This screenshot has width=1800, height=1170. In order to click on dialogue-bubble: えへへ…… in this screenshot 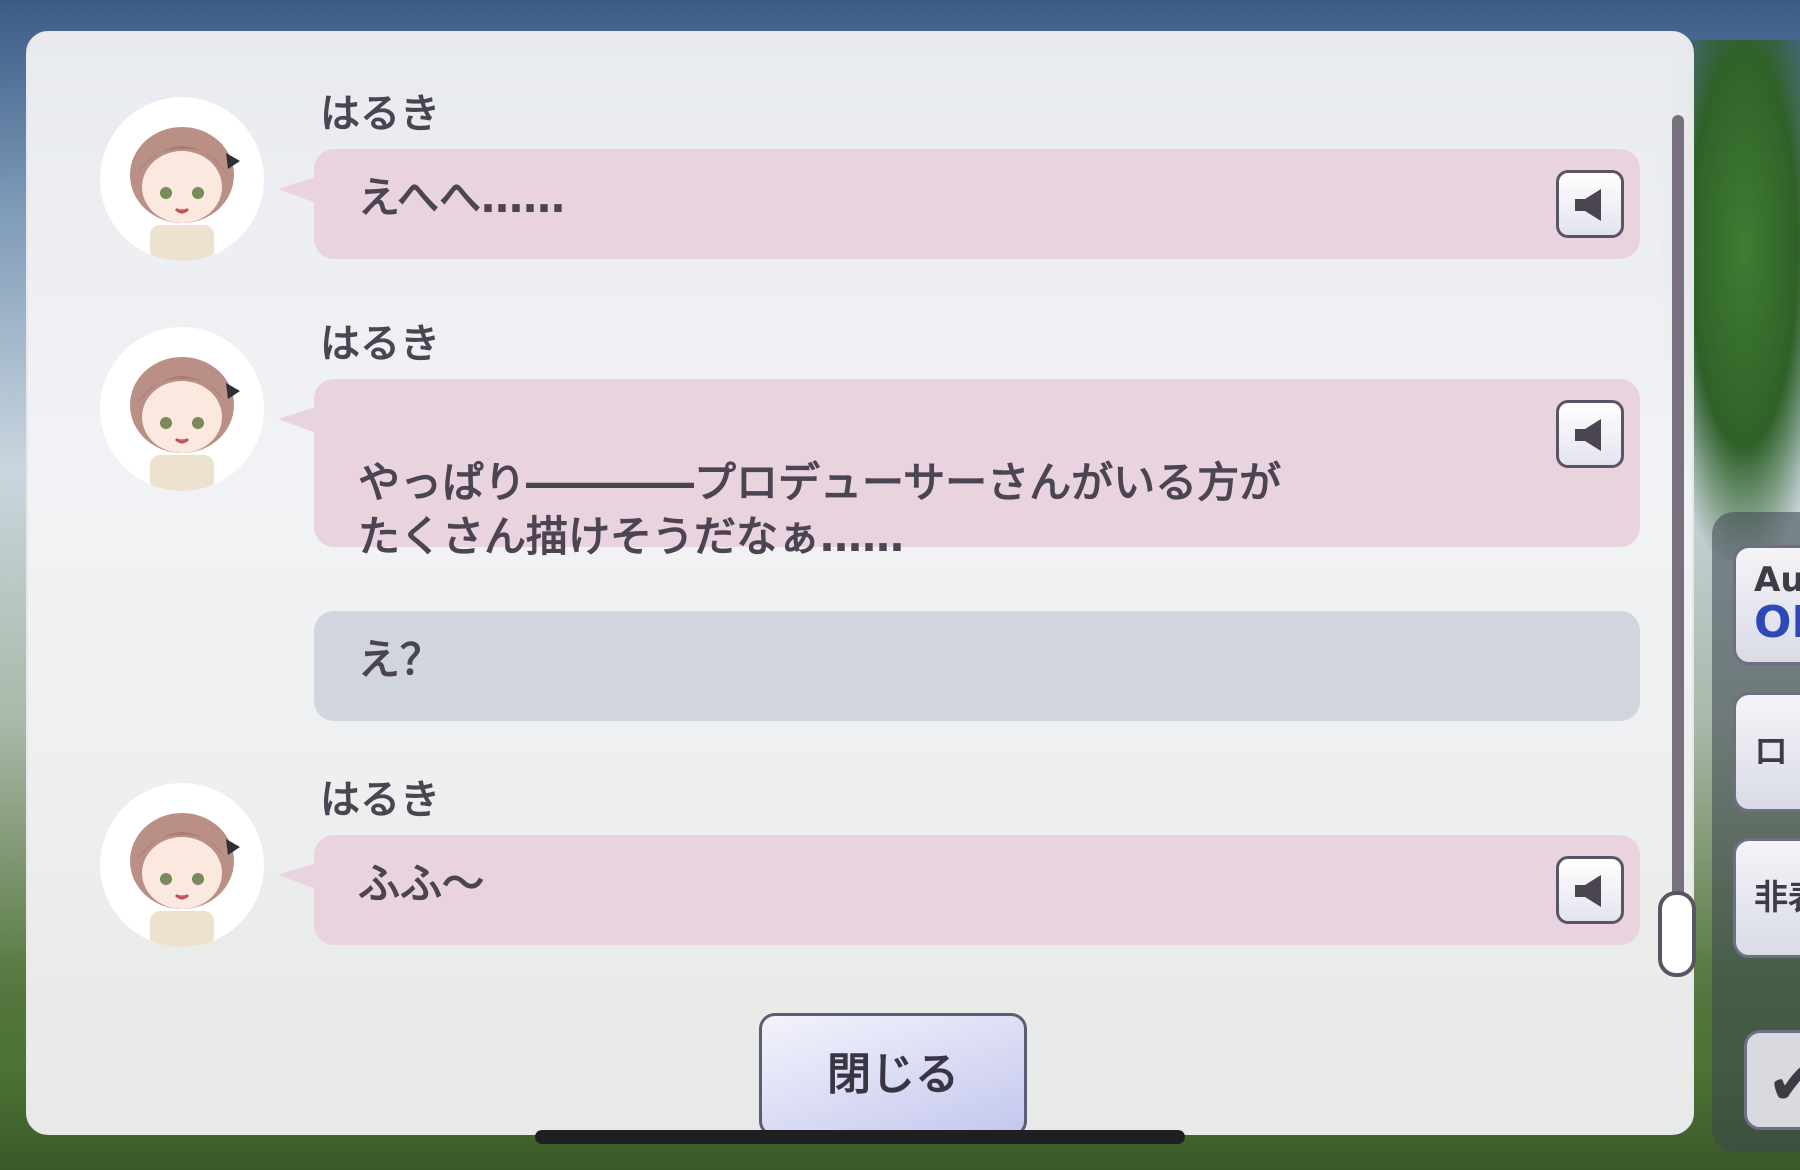, I will do `click(977, 204)`.